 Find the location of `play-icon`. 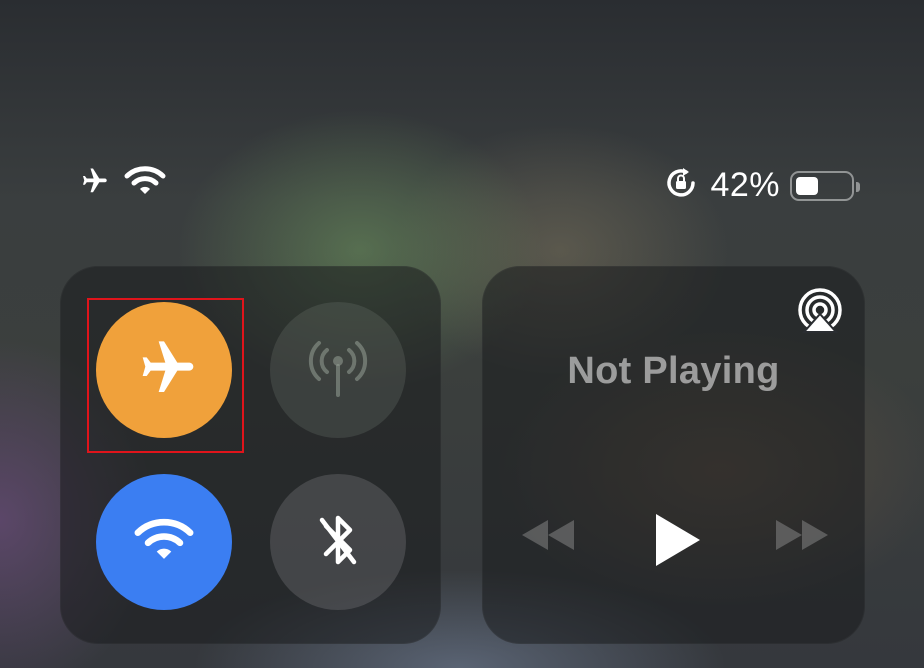

play-icon is located at coordinates (677, 542).